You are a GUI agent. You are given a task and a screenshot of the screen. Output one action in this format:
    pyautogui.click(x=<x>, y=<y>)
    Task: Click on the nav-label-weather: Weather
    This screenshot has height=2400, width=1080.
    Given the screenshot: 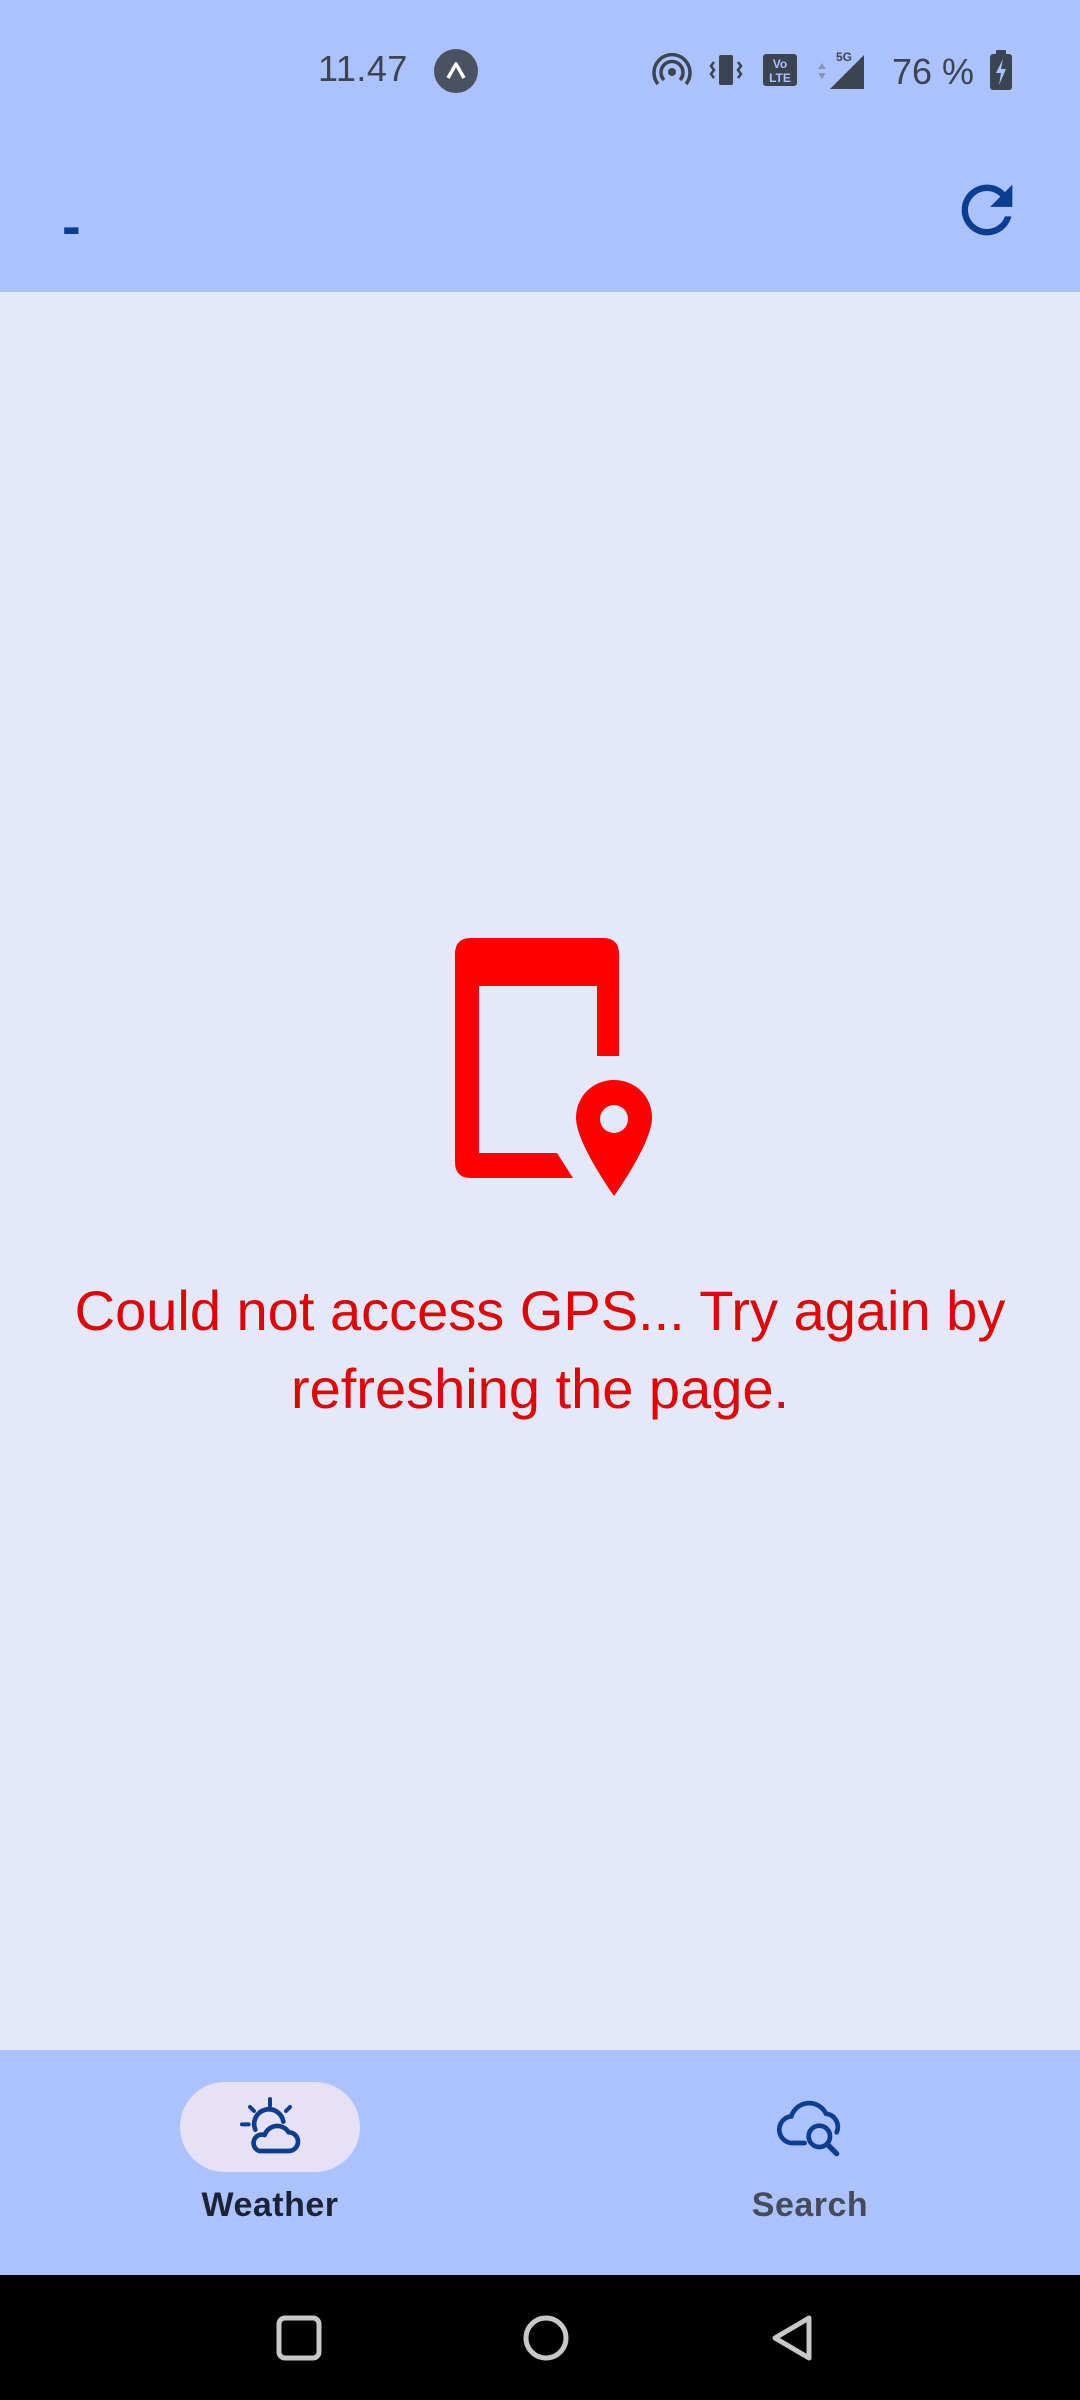 What is the action you would take?
    pyautogui.click(x=270, y=2205)
    